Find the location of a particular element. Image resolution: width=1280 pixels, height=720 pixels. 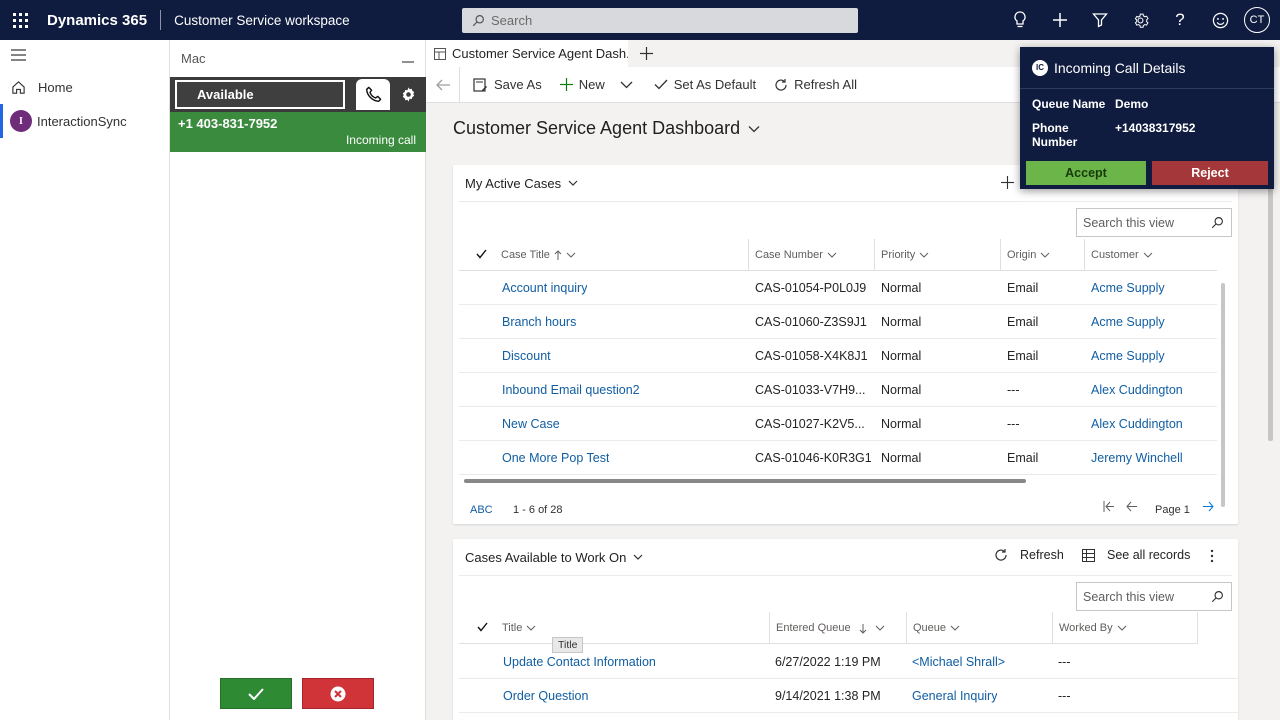

dashboard-selector: Customer Service Agent Dashboard is located at coordinates (606, 128).